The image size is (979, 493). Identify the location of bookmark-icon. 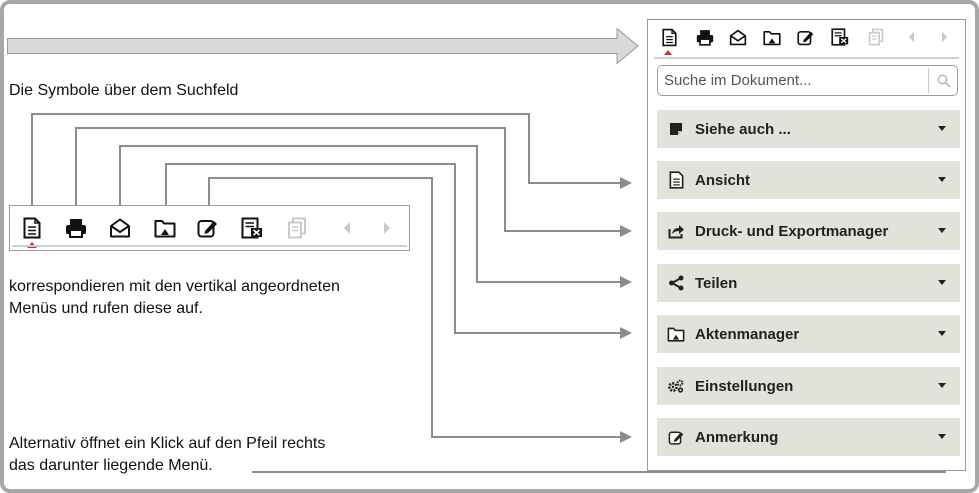
(676, 129).